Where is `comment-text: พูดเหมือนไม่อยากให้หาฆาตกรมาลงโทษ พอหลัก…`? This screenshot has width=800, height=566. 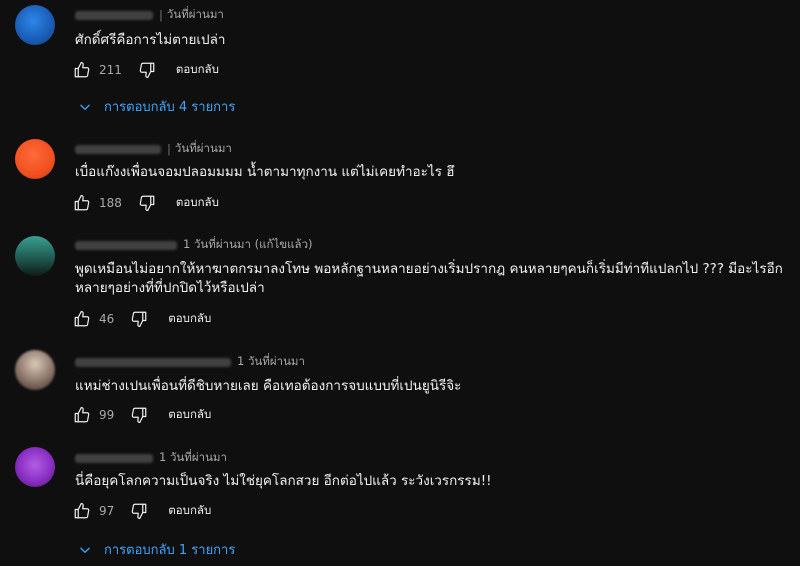
comment-text: พูดเหมือนไม่อยากให้หาฆาตกรมาลงโทษ พอหลัก… is located at coordinates (429, 278).